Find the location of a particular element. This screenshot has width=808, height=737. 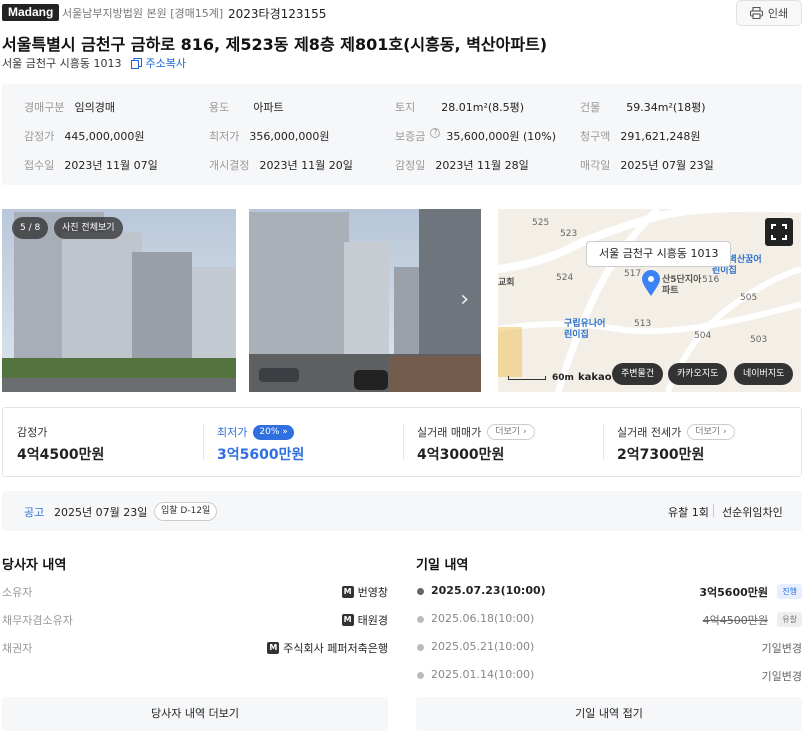

history-title: 기일 내역 is located at coordinates (442, 565).